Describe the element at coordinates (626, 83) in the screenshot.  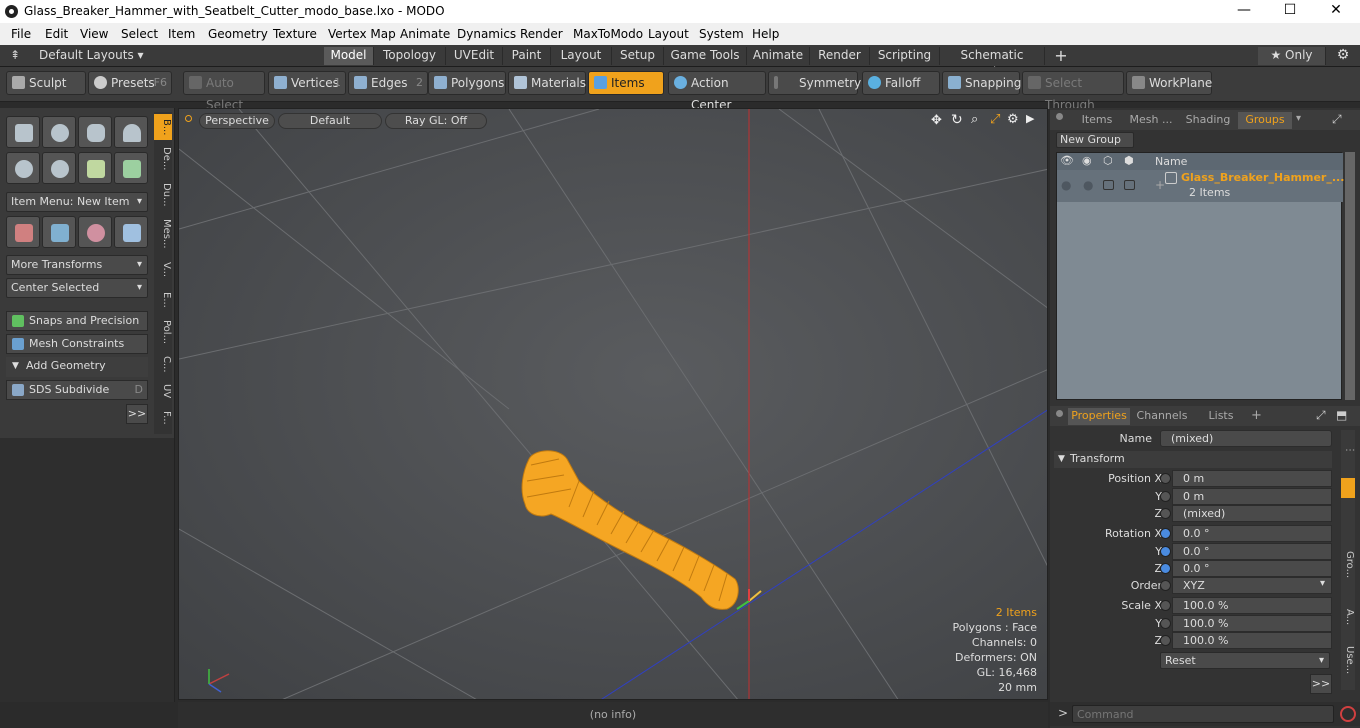
I see `items-button: Items` at that location.